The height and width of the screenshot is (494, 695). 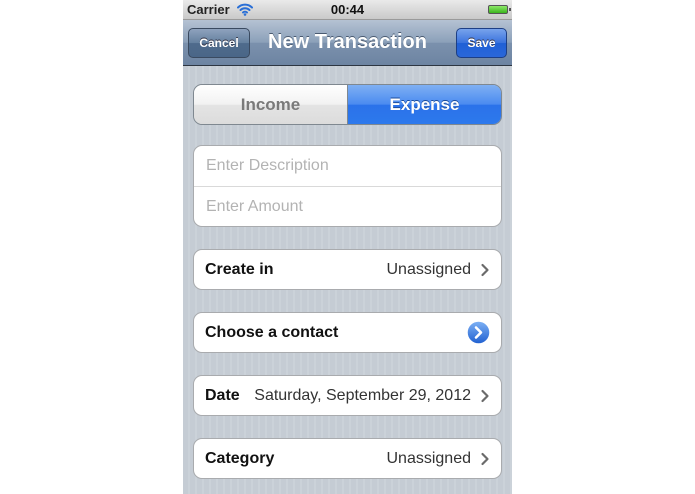 I want to click on contact-group: Choose a contact, so click(x=347, y=332).